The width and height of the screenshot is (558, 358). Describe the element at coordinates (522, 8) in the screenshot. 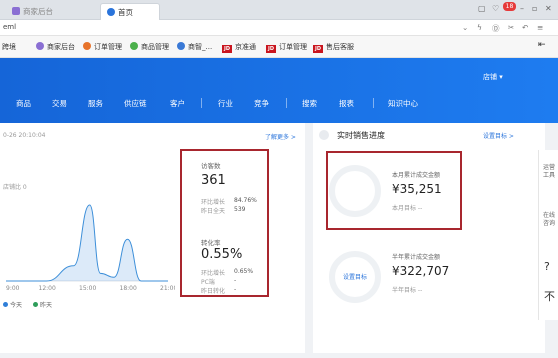

I see `minimize-icon: –` at that location.